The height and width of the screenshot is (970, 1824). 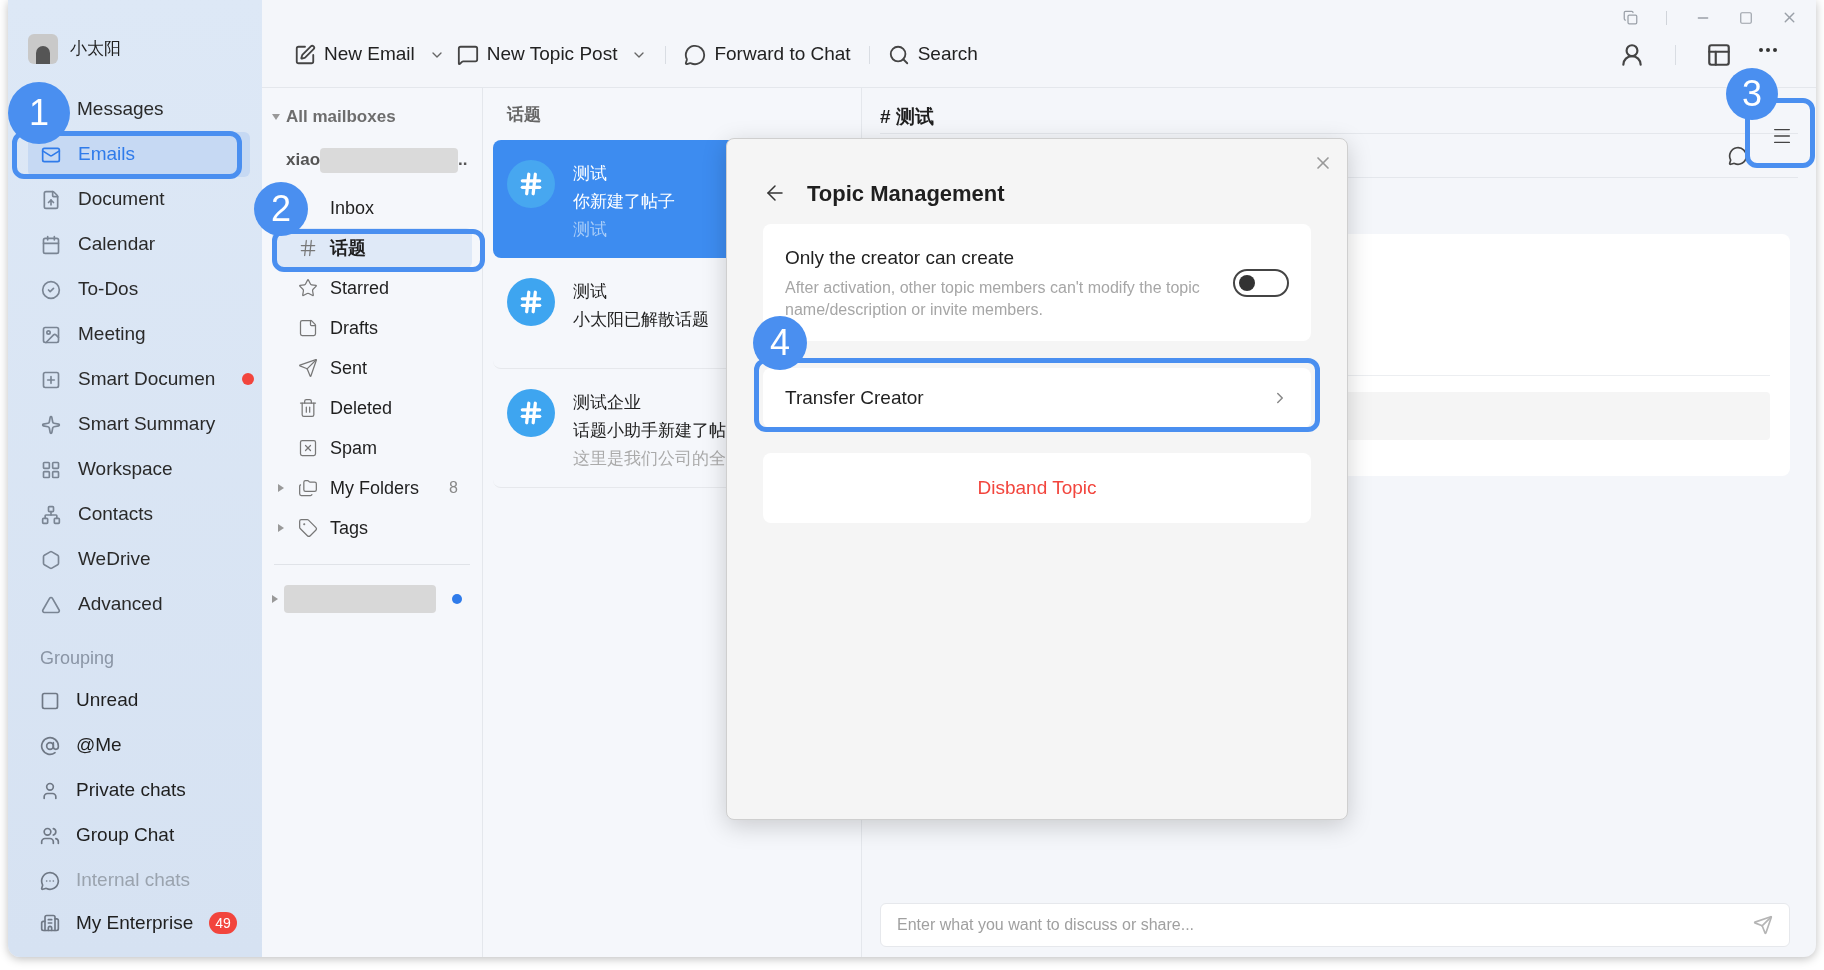 What do you see at coordinates (372, 117) in the screenshot?
I see `tree-header: All mailboxes` at bounding box center [372, 117].